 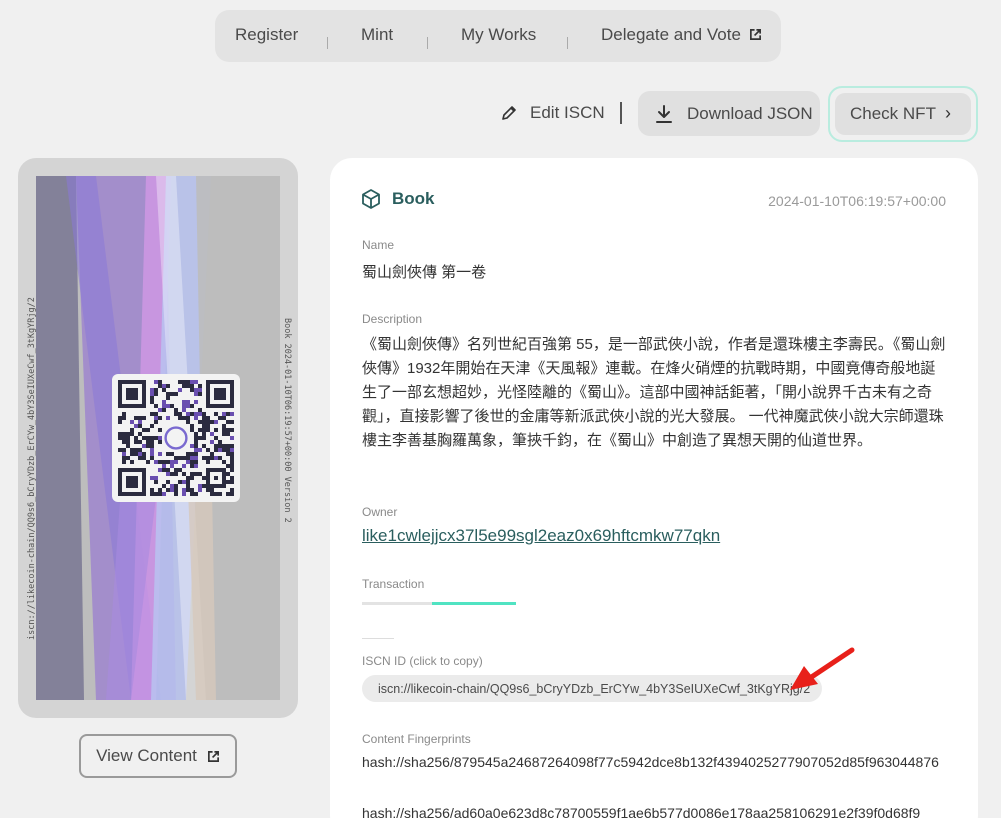 I want to click on nav-my-works: My Works, so click(x=498, y=35).